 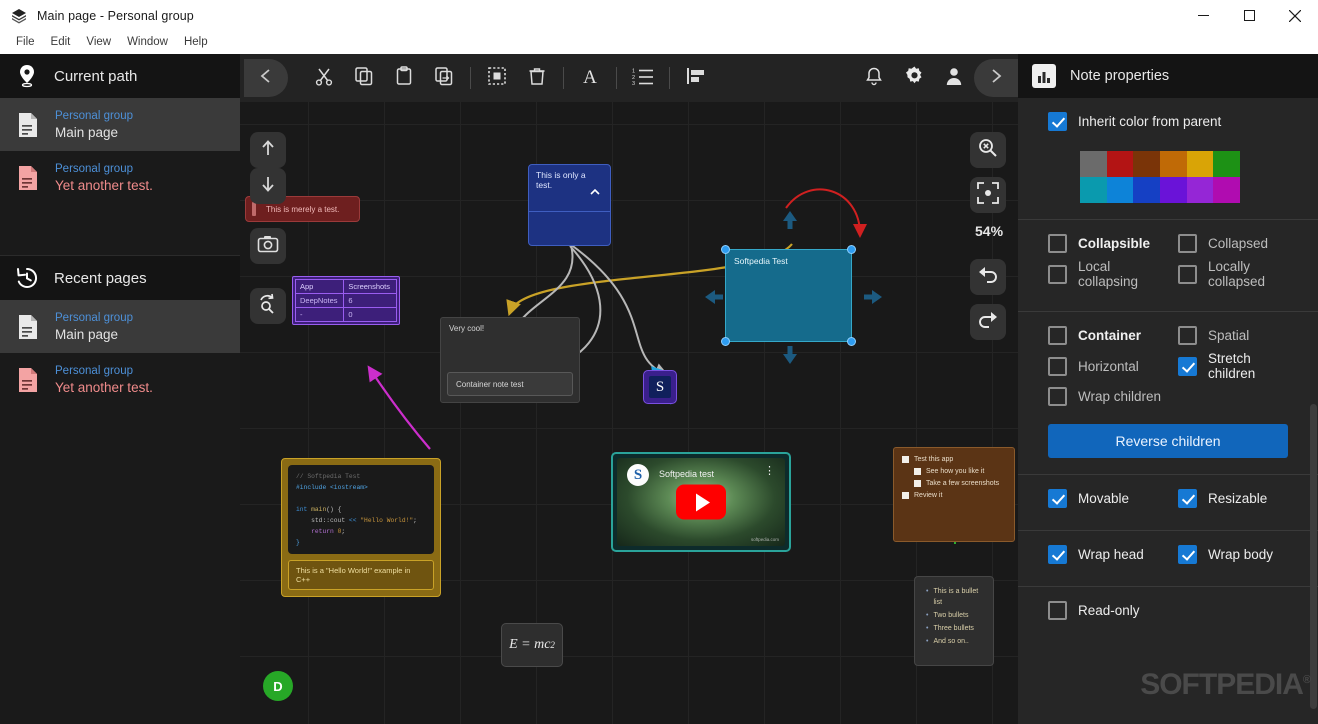 I want to click on collapsible-checkbox-row: Collapsible, so click(x=1113, y=243).